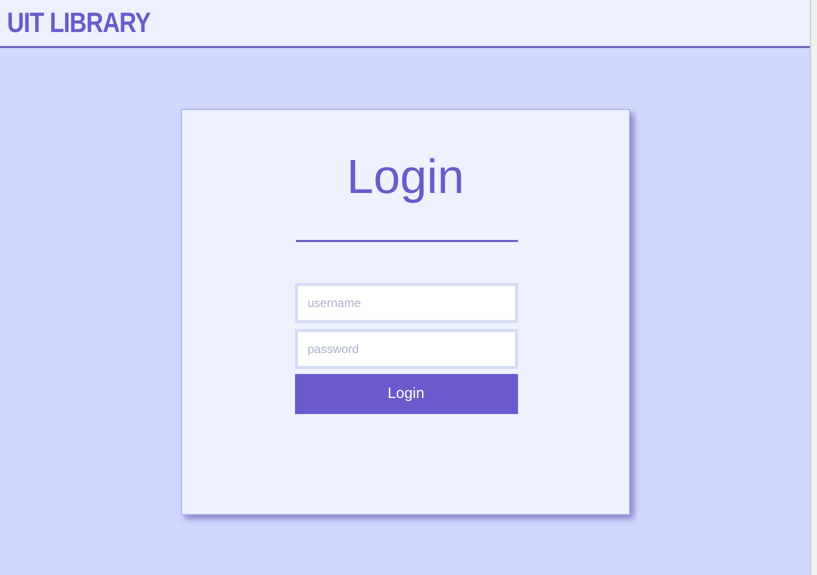 The image size is (817, 575). What do you see at coordinates (405, 178) in the screenshot?
I see `login-heading: Login` at bounding box center [405, 178].